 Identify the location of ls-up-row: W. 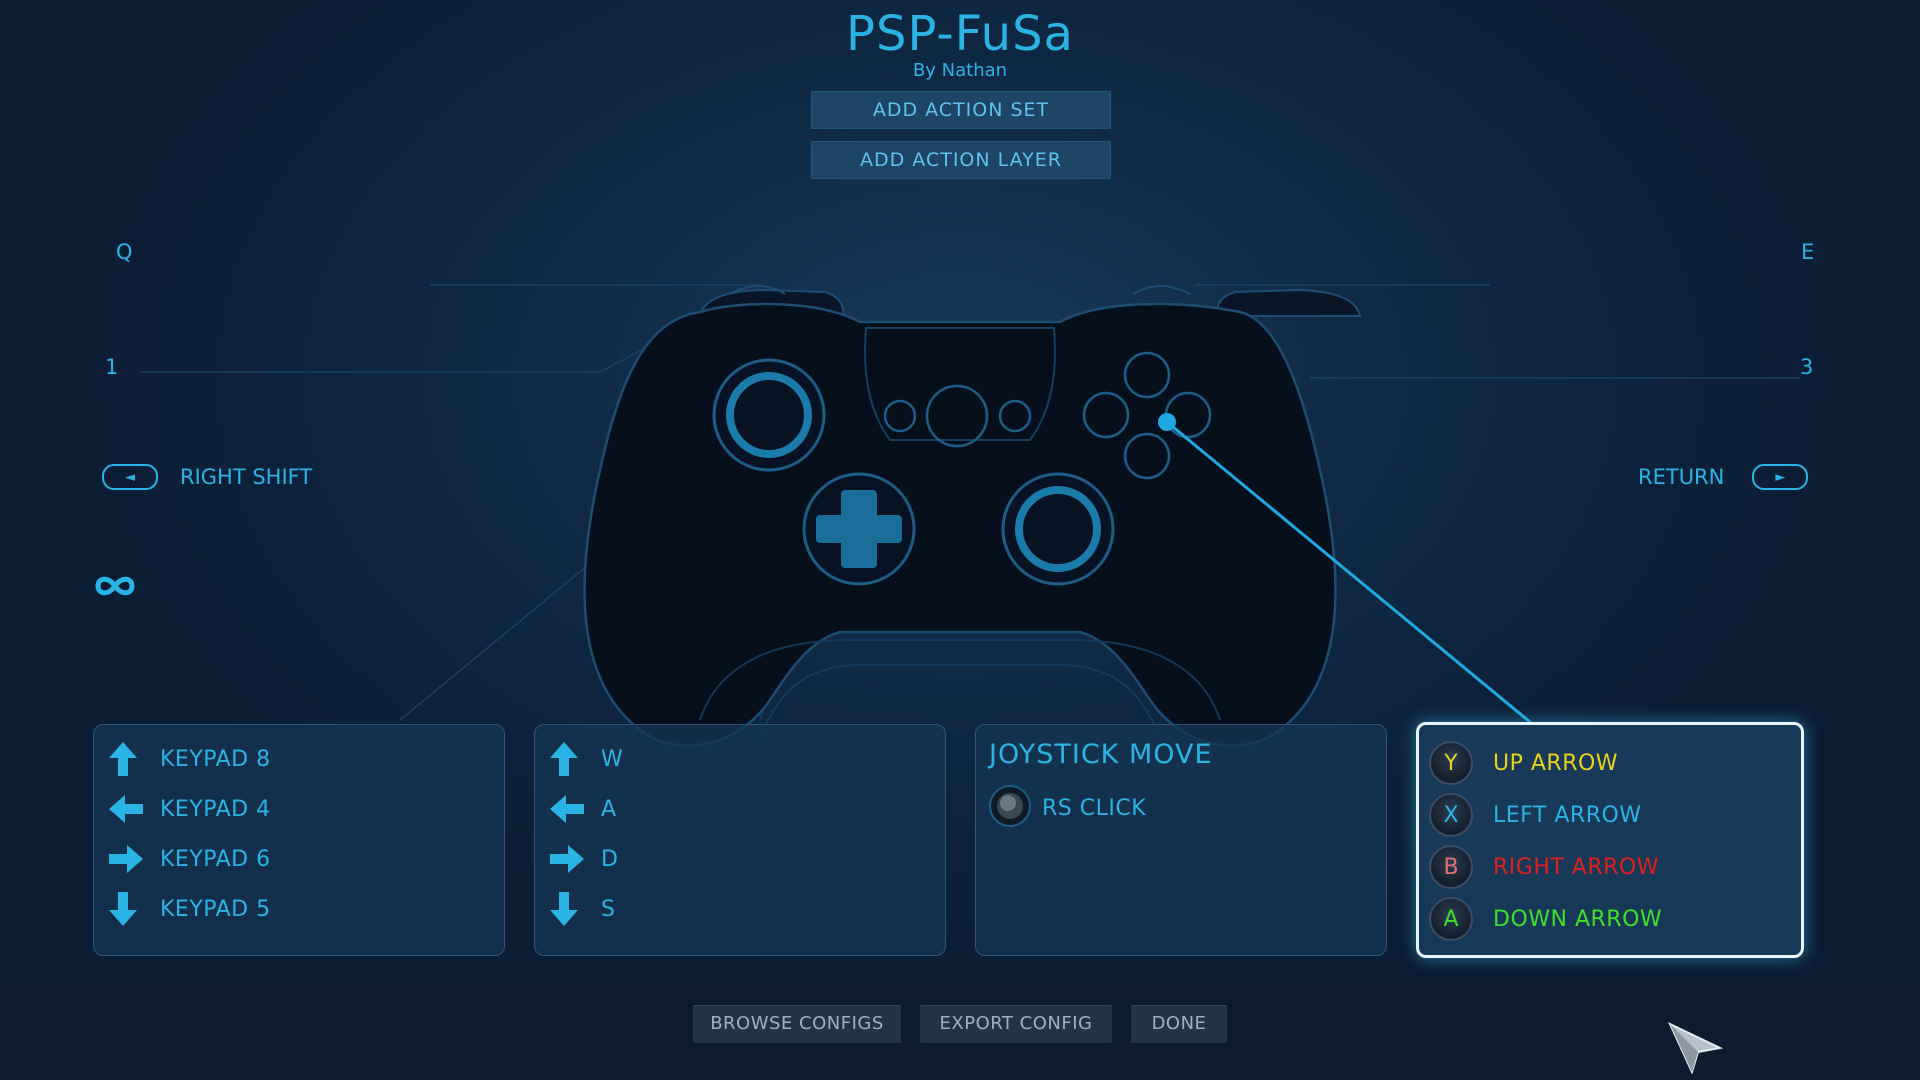
(586, 759).